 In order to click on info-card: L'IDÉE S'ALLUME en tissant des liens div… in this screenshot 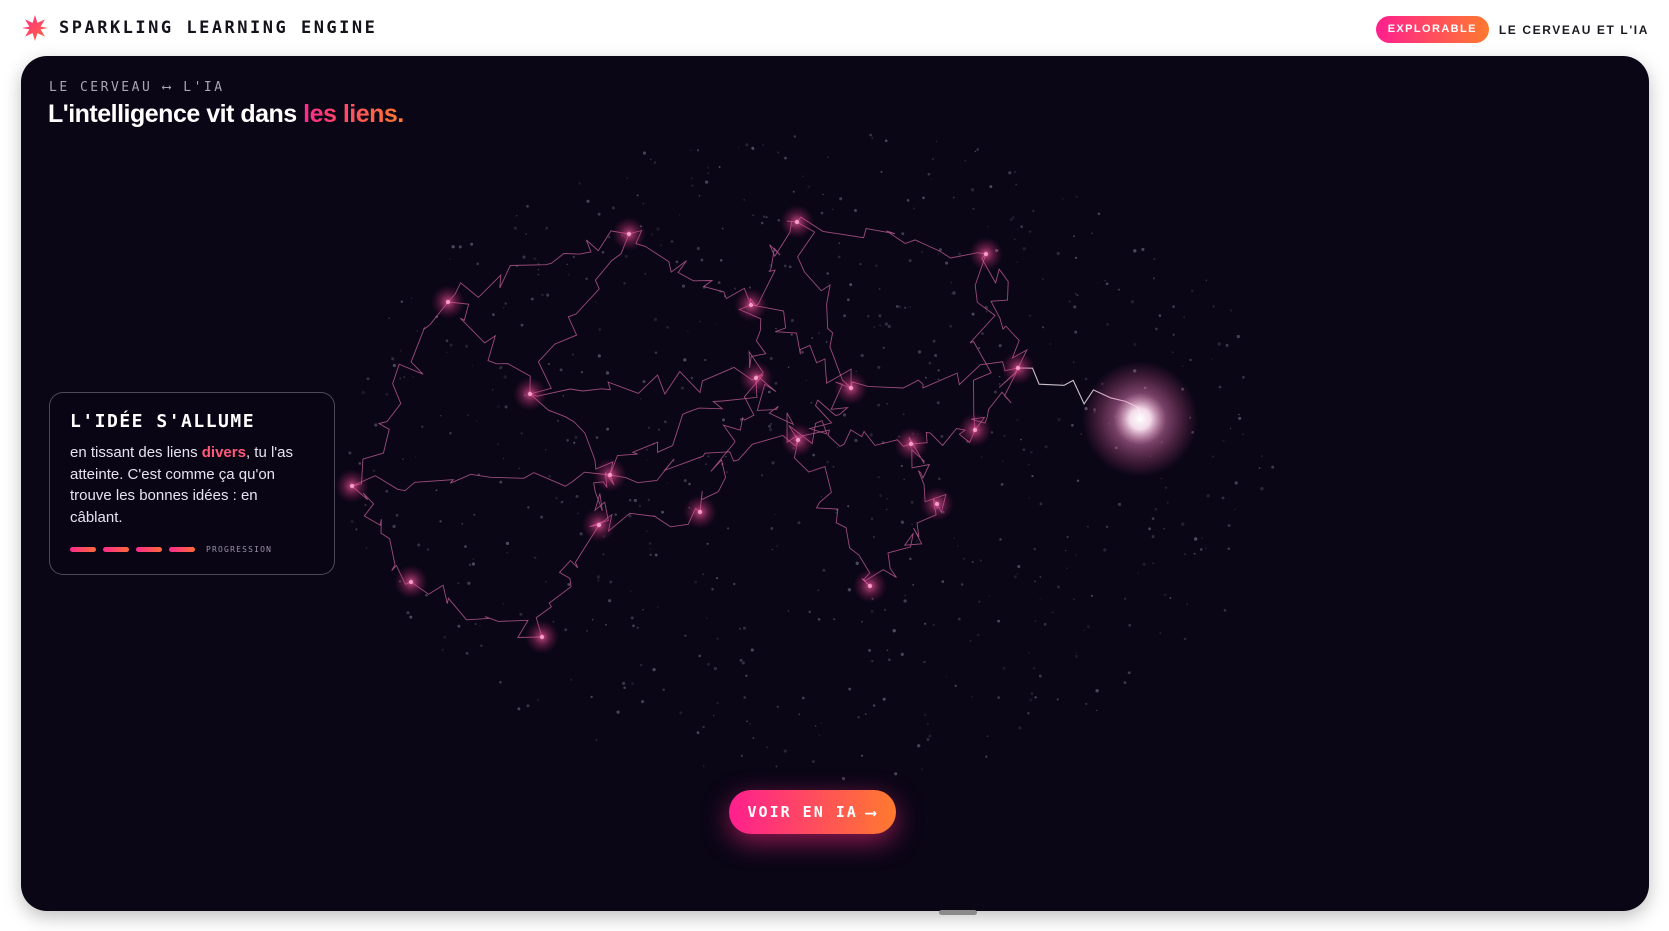, I will do `click(192, 483)`.